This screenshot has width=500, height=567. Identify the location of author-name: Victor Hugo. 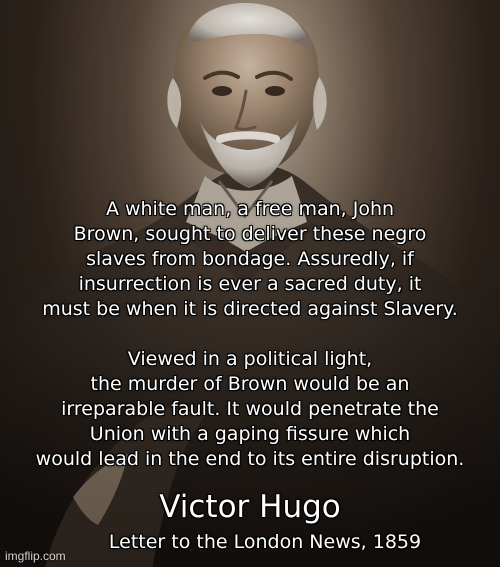
(250, 507).